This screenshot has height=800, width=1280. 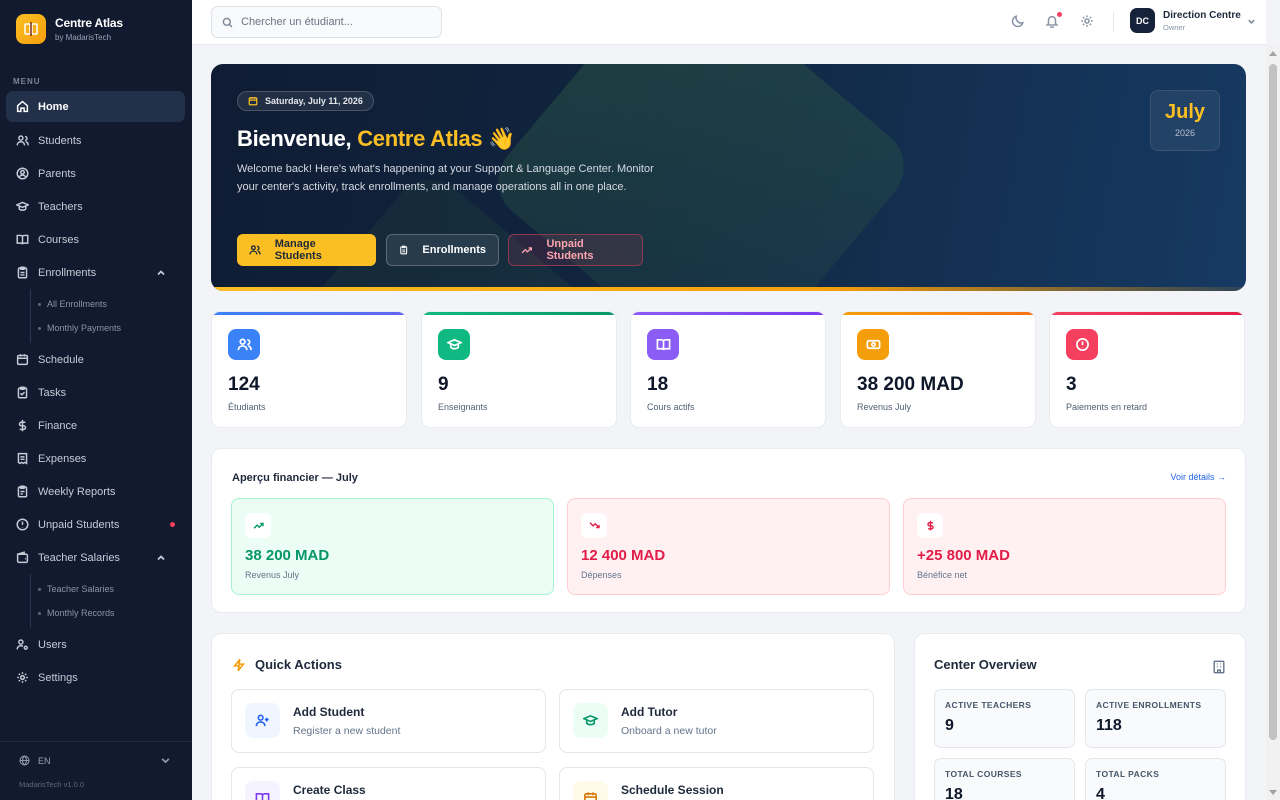 I want to click on action-name: Create Class, so click(x=329, y=790).